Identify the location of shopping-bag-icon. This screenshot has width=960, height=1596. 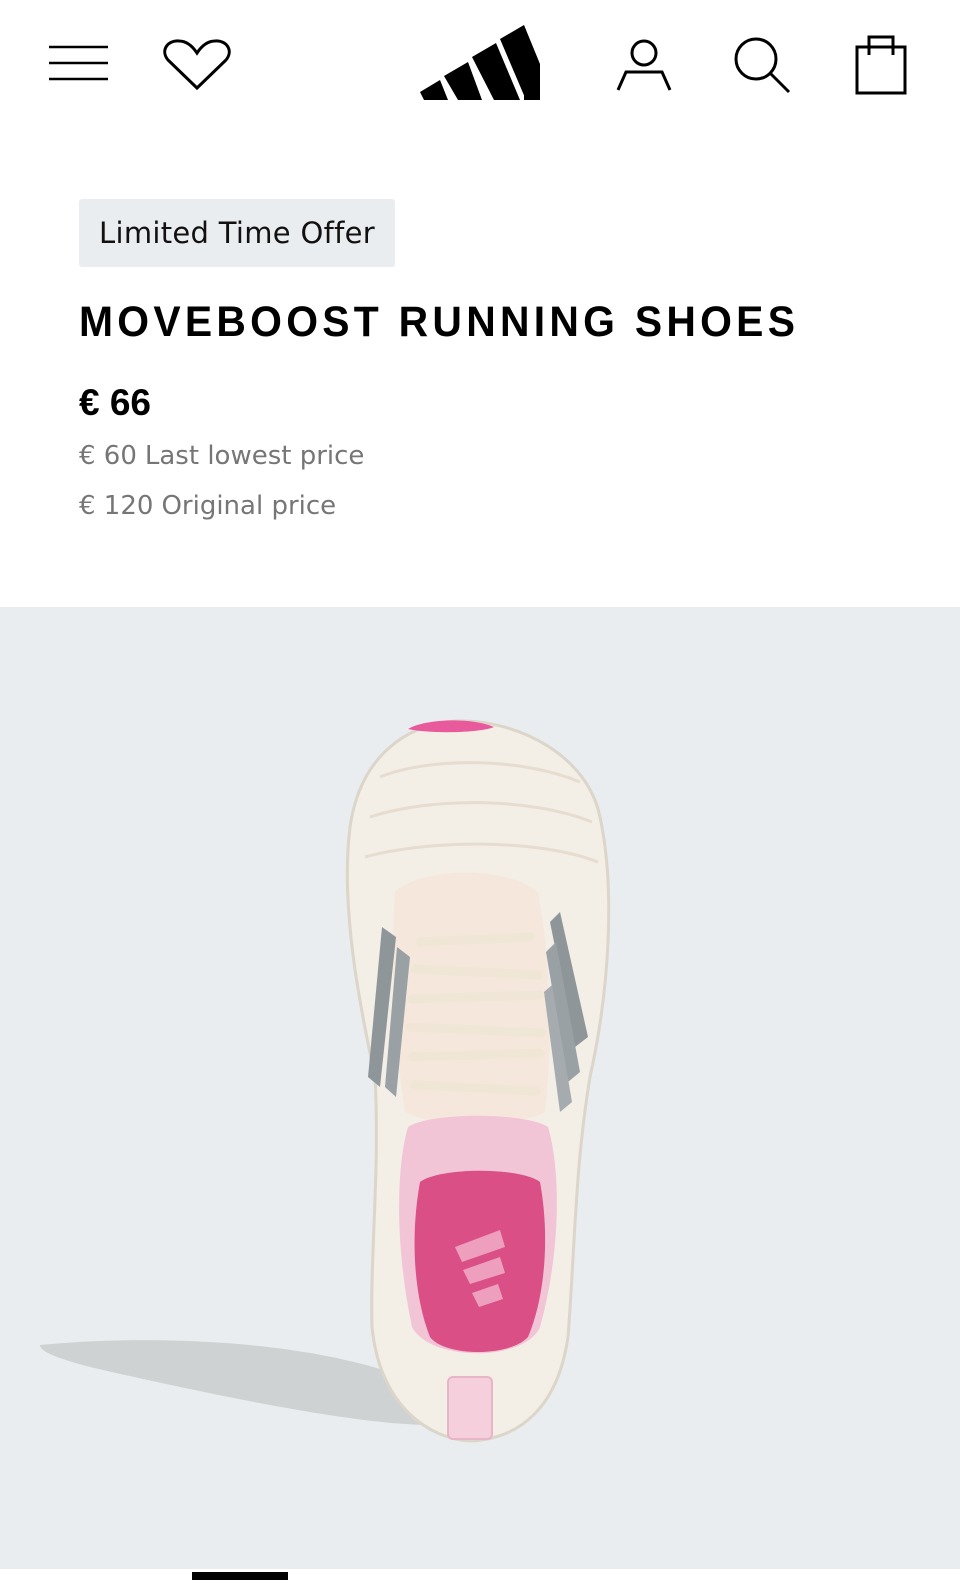
(881, 64).